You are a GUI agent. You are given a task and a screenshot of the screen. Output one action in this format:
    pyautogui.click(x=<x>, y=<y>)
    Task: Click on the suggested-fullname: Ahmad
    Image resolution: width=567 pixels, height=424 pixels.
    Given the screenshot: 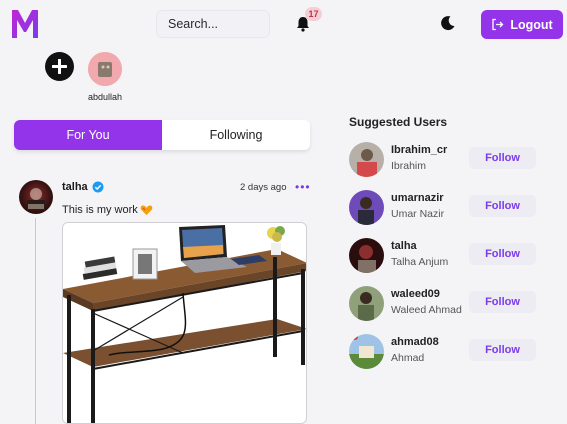 What is the action you would take?
    pyautogui.click(x=408, y=358)
    